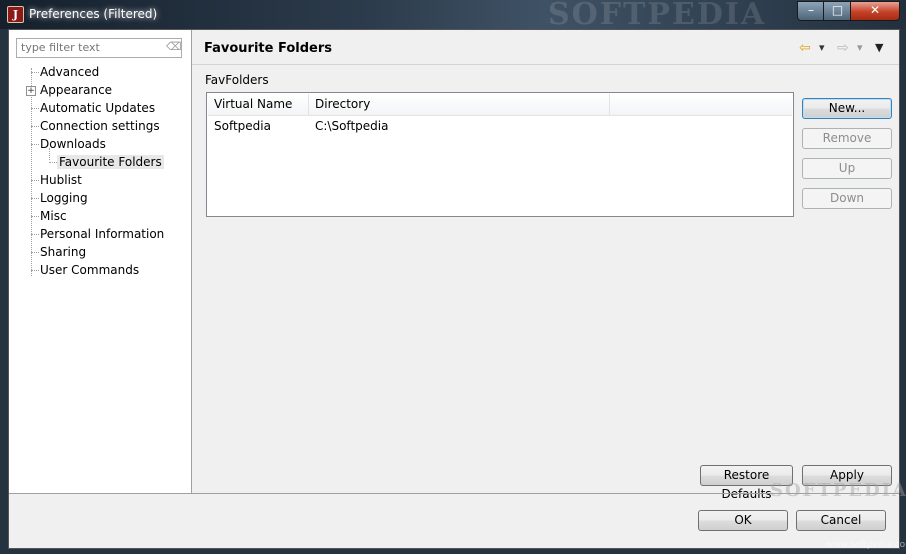 This screenshot has width=906, height=554. I want to click on footer-watermark: SOFTPEDIA, so click(838, 490).